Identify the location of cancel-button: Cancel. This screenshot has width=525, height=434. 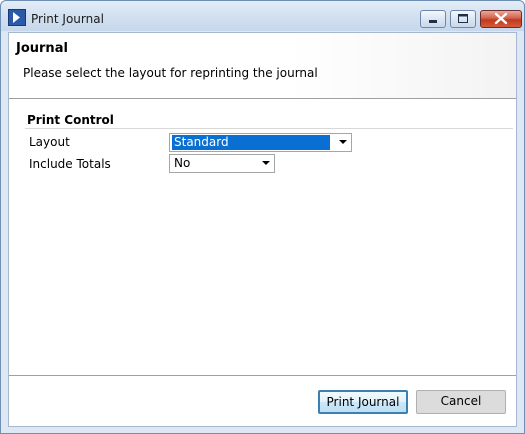
(461, 402).